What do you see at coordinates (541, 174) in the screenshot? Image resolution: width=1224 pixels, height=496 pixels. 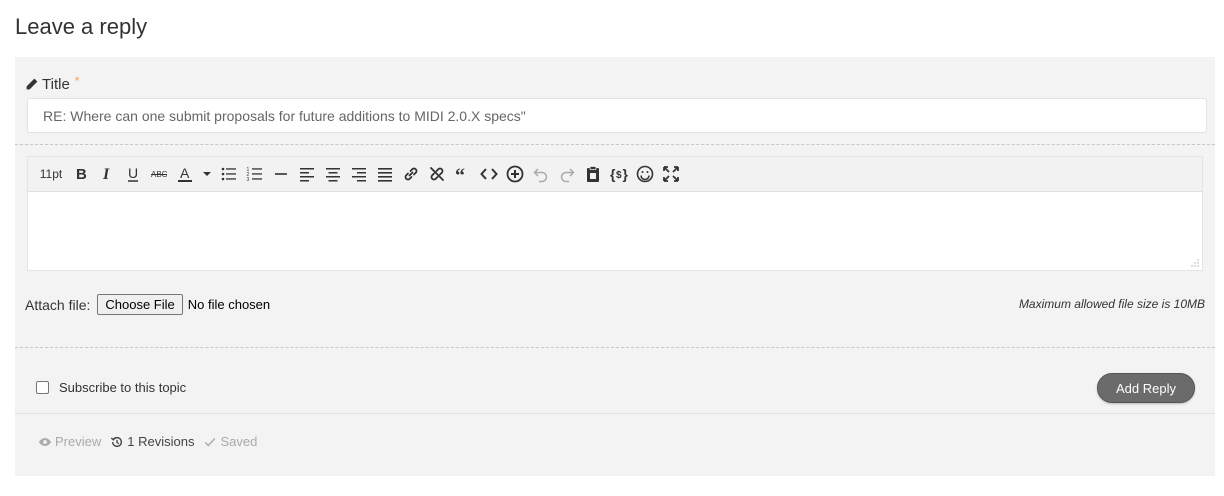 I see `undo-icon` at bounding box center [541, 174].